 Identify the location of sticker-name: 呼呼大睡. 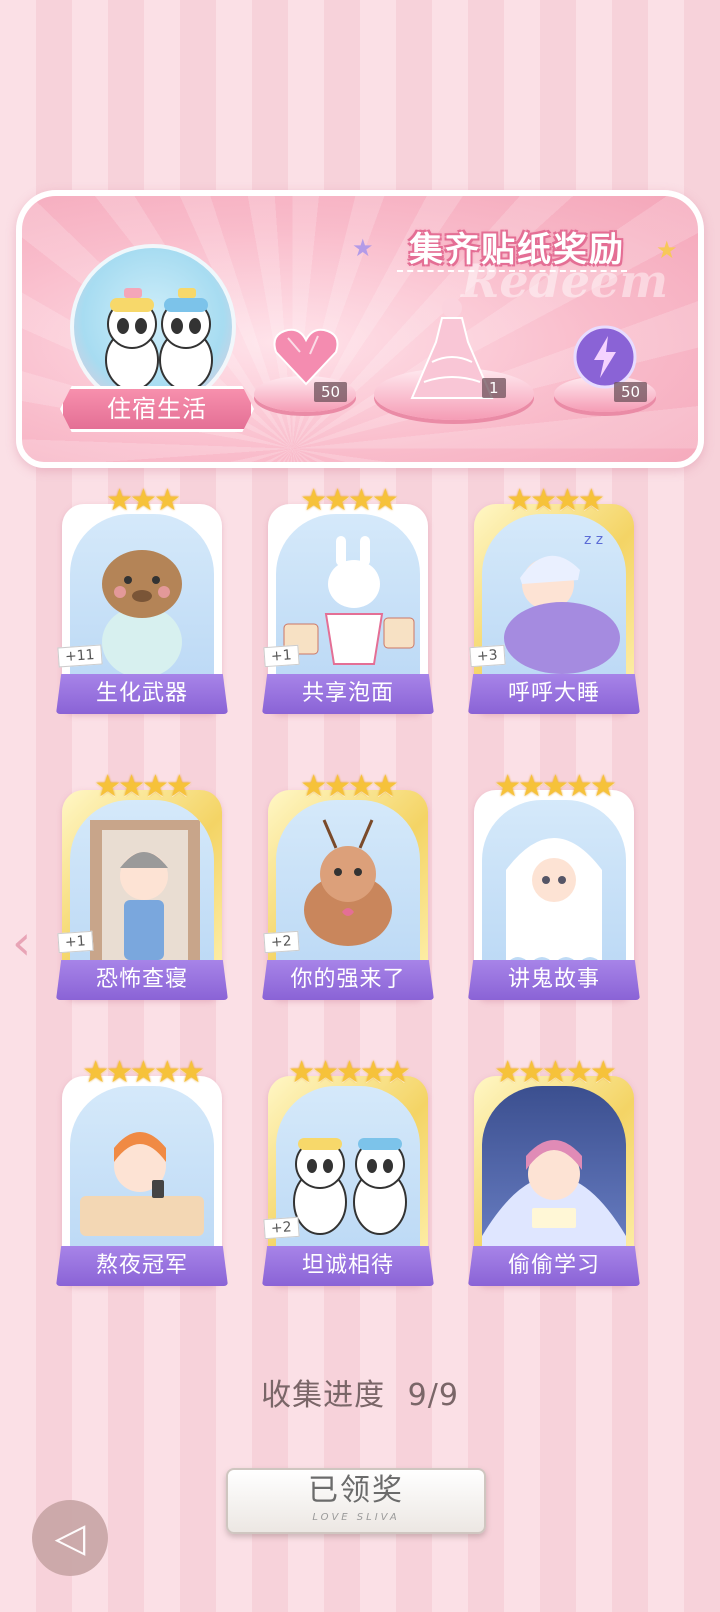
(554, 694).